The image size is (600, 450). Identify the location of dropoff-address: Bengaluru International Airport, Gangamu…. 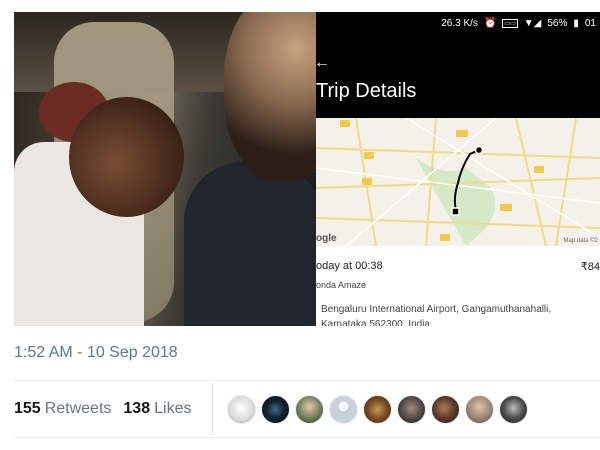
(460, 314).